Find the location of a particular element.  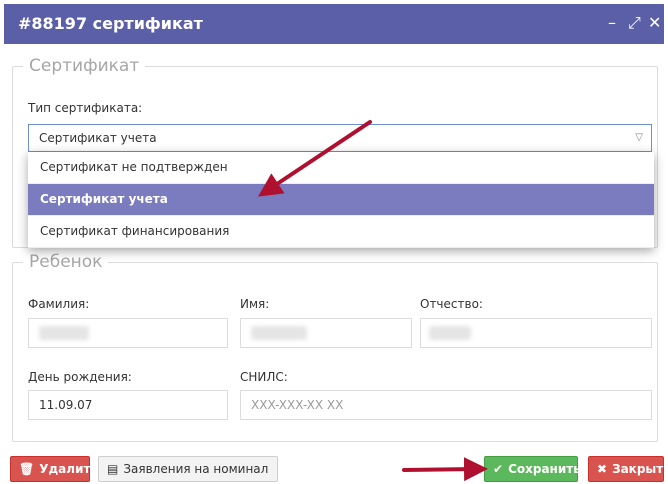

surname-field is located at coordinates (128, 333).